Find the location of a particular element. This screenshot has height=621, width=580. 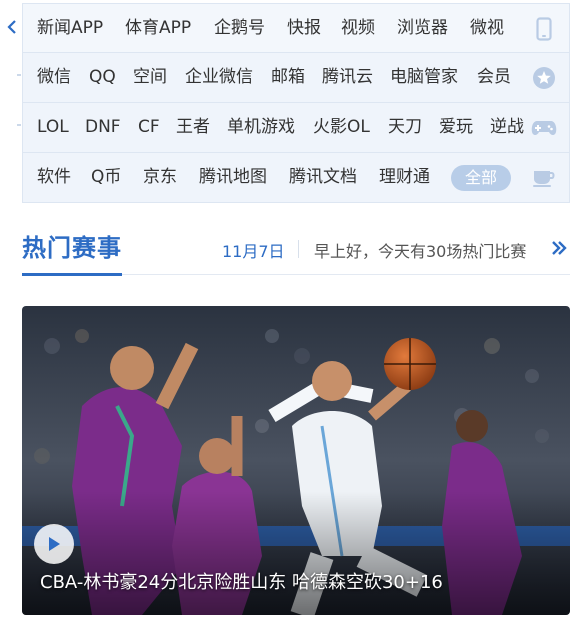

nav-item: 天刀 is located at coordinates (405, 127).